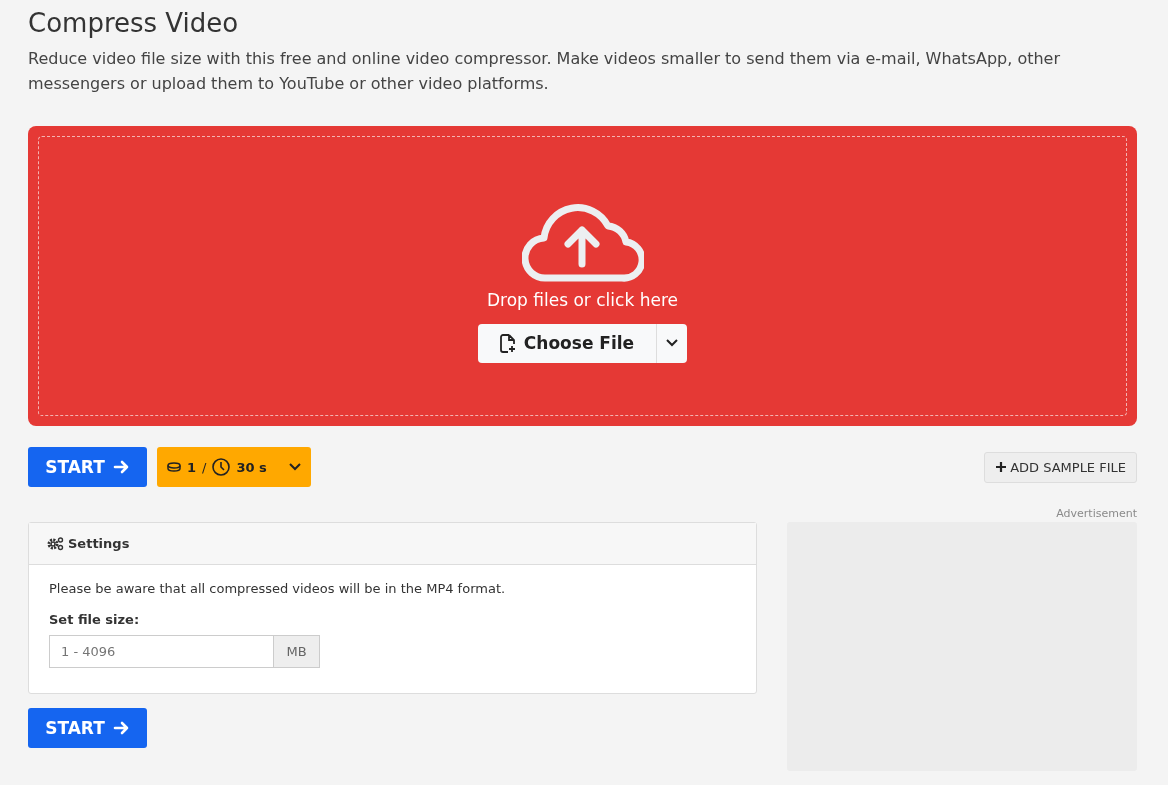 This screenshot has height=785, width=1168. Describe the element at coordinates (1001, 467) in the screenshot. I see `plus-icon` at that location.